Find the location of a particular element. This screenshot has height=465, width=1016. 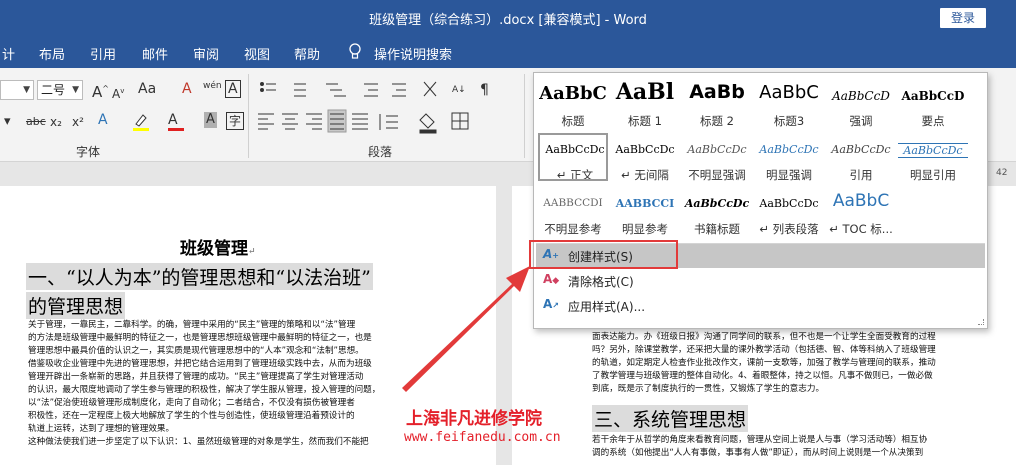

body-line: 积极性，还在一定程度上极大地解放了学生的个性与创造性，使班级管理沿着预设计的 is located at coordinates (191, 416).